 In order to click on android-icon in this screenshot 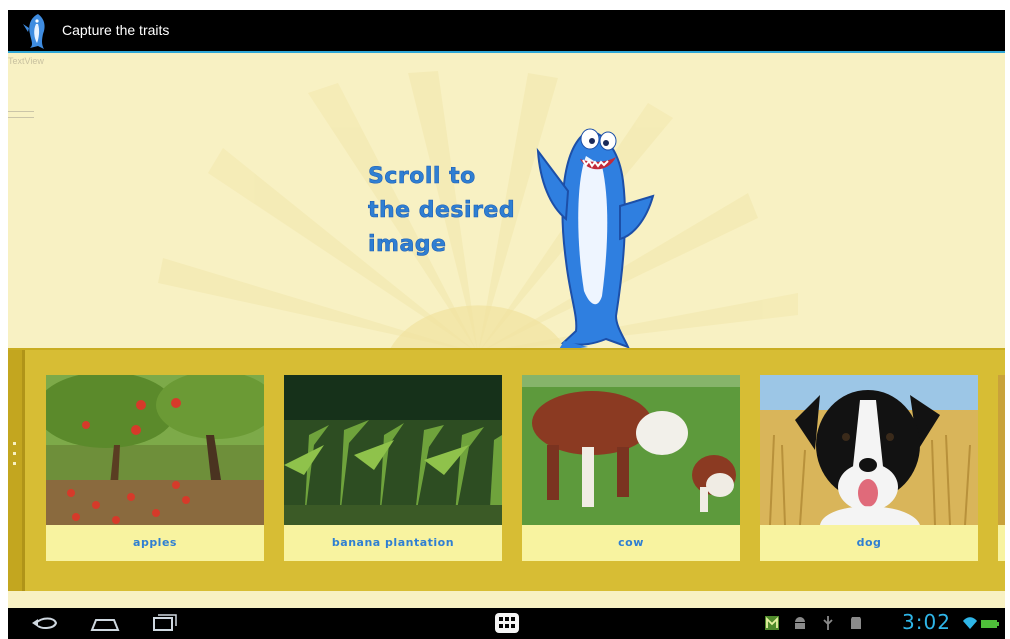, I will do `click(800, 623)`.